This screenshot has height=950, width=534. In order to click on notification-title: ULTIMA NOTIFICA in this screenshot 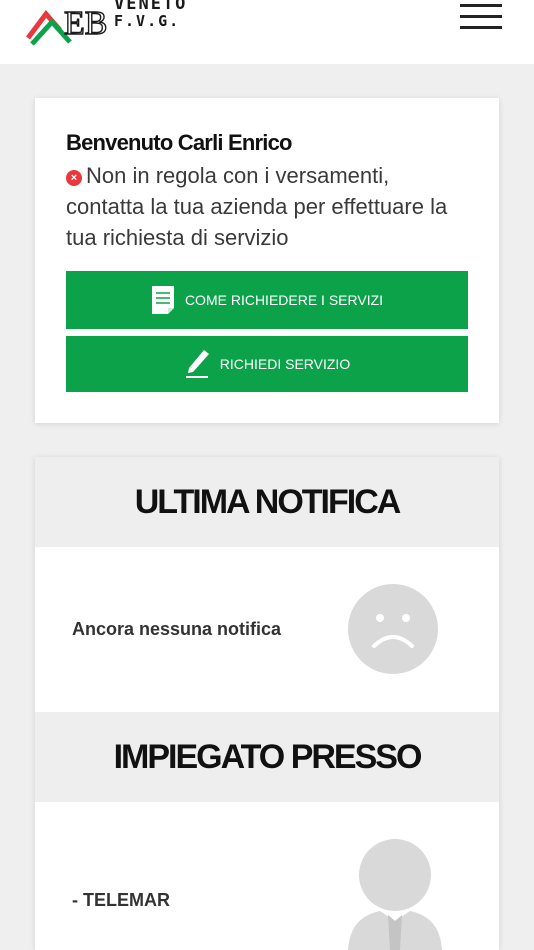, I will do `click(268, 501)`.